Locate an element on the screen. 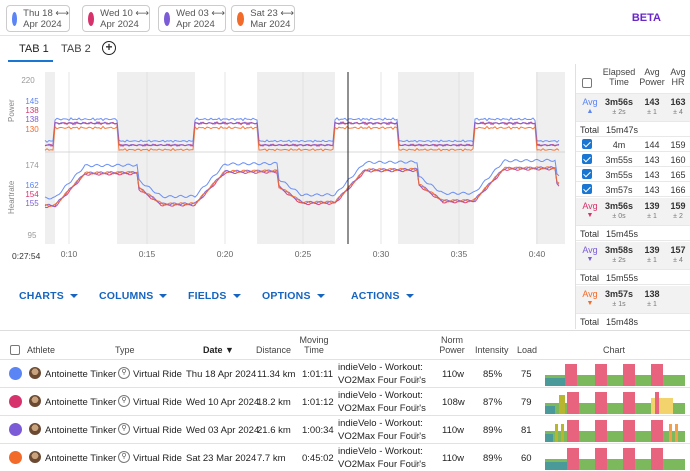 This screenshot has height=471, width=690. avg-elapsed-sd: ± 2s is located at coordinates (619, 260).